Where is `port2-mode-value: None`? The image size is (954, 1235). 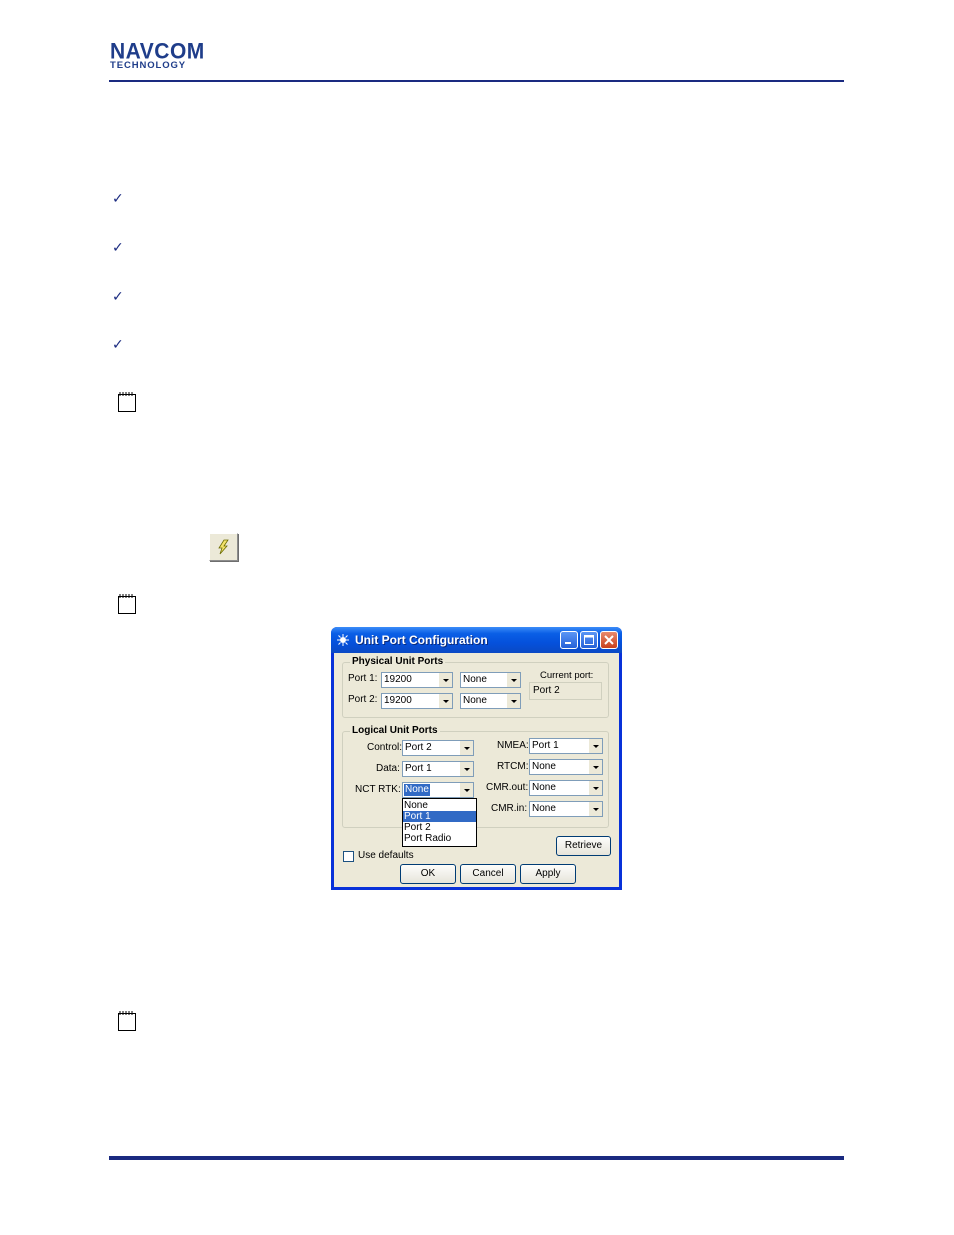
port2-mode-value: None is located at coordinates (475, 700).